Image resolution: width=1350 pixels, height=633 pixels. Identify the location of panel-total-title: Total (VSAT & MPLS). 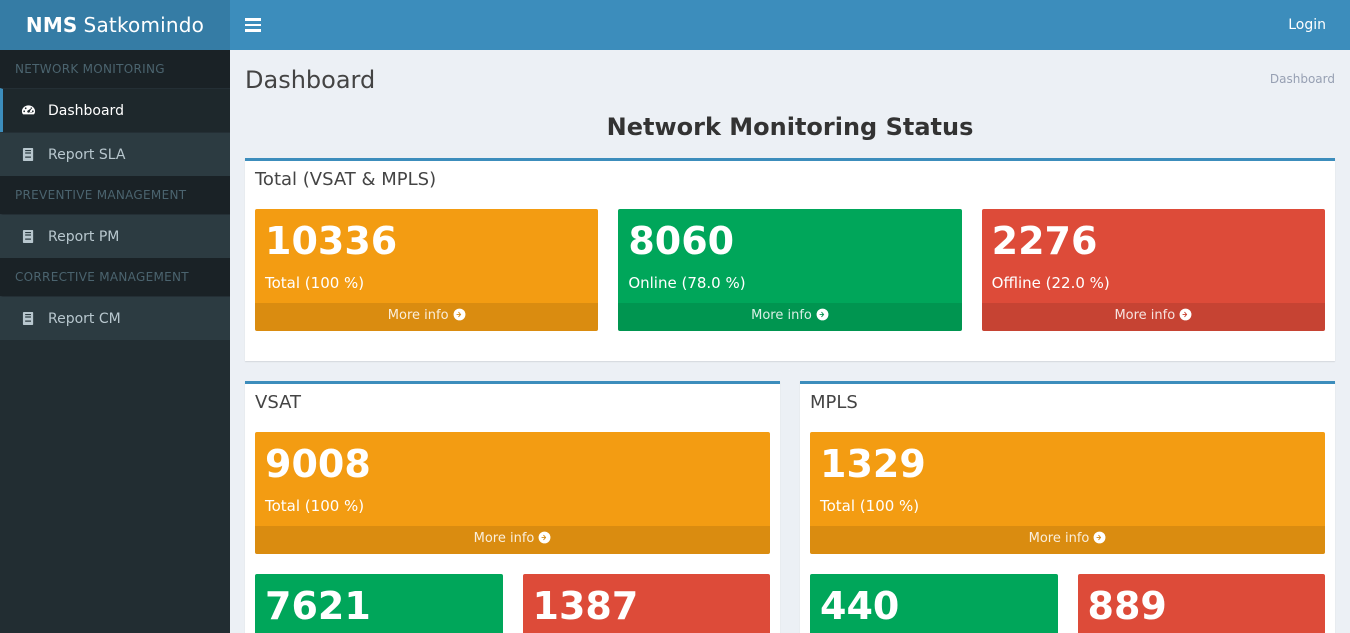
(346, 179).